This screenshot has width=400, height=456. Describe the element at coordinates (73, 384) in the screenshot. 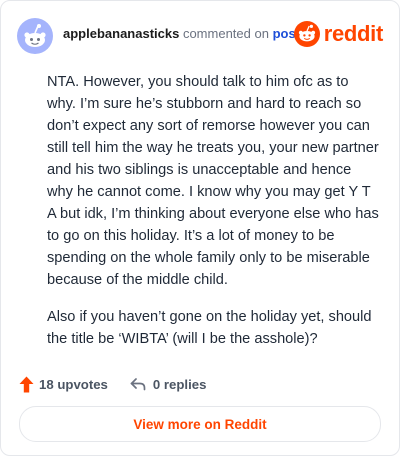

I see `upvote-count: 18 upvotes` at that location.